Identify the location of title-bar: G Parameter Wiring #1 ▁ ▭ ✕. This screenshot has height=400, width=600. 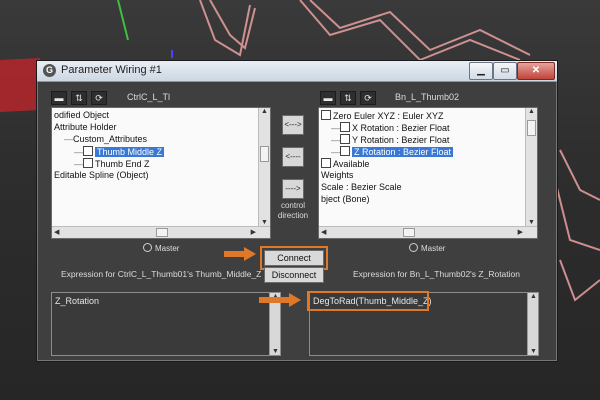
(297, 71).